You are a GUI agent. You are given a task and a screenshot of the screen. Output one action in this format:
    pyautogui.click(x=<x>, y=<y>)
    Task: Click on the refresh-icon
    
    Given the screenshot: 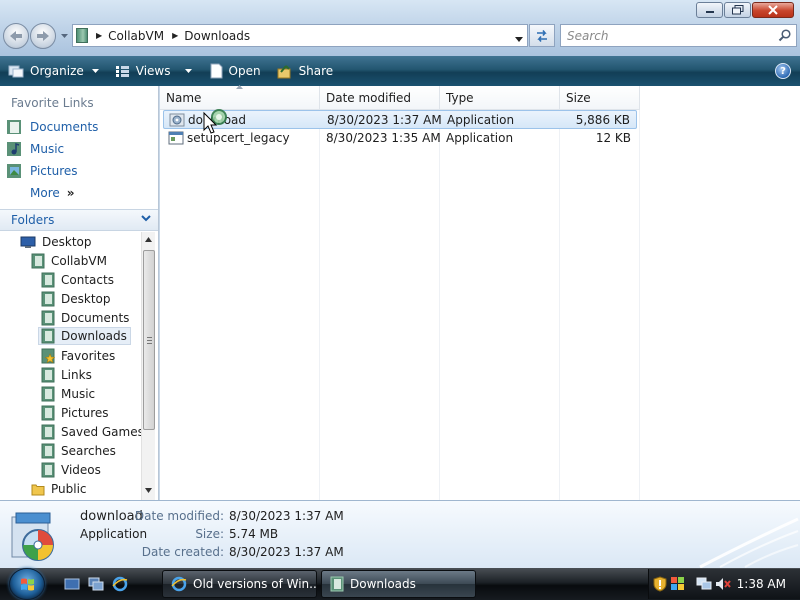 What is the action you would take?
    pyautogui.click(x=542, y=35)
    